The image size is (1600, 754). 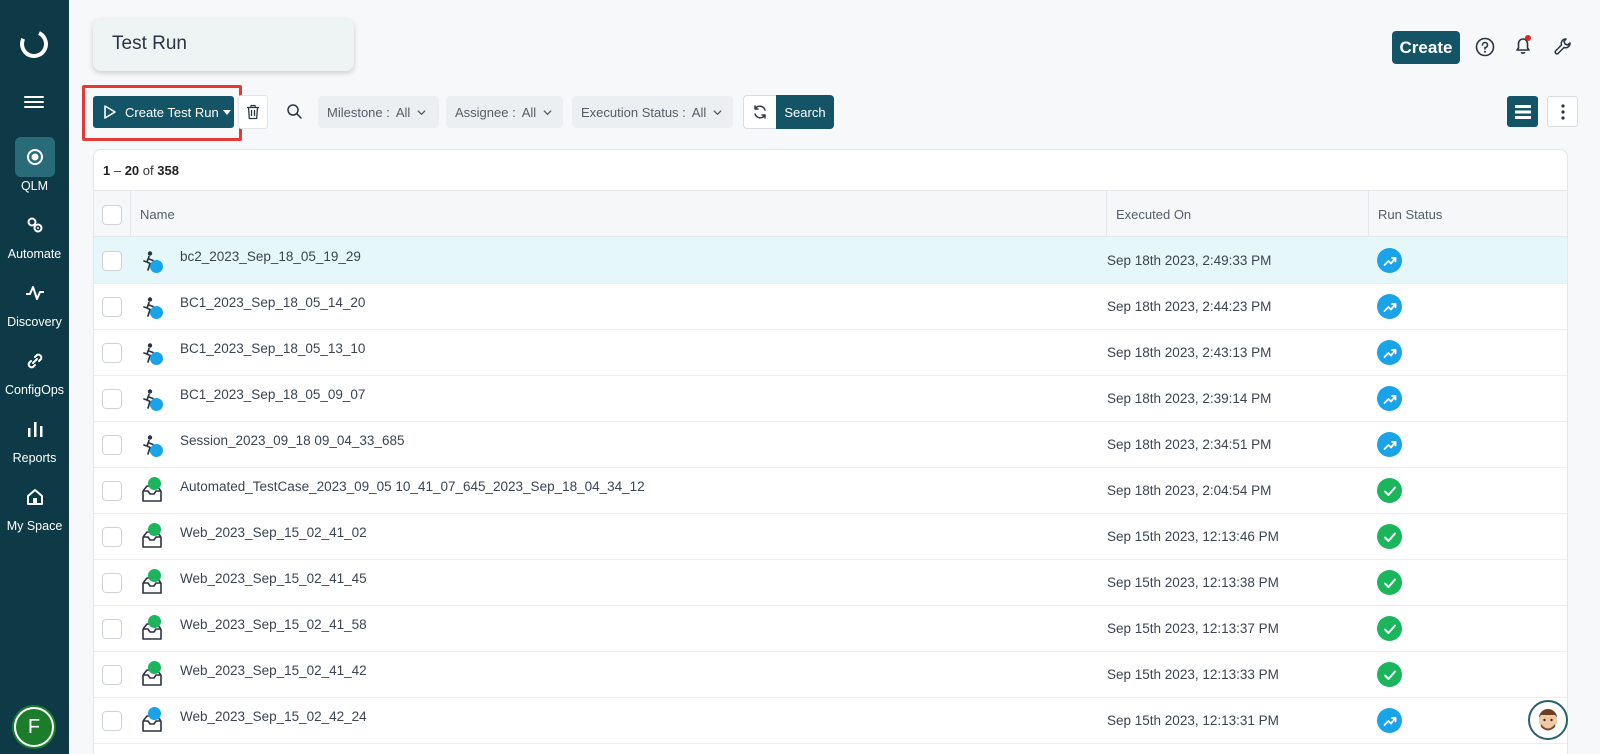 What do you see at coordinates (34, 727) in the screenshot?
I see `user-avatar: F` at bounding box center [34, 727].